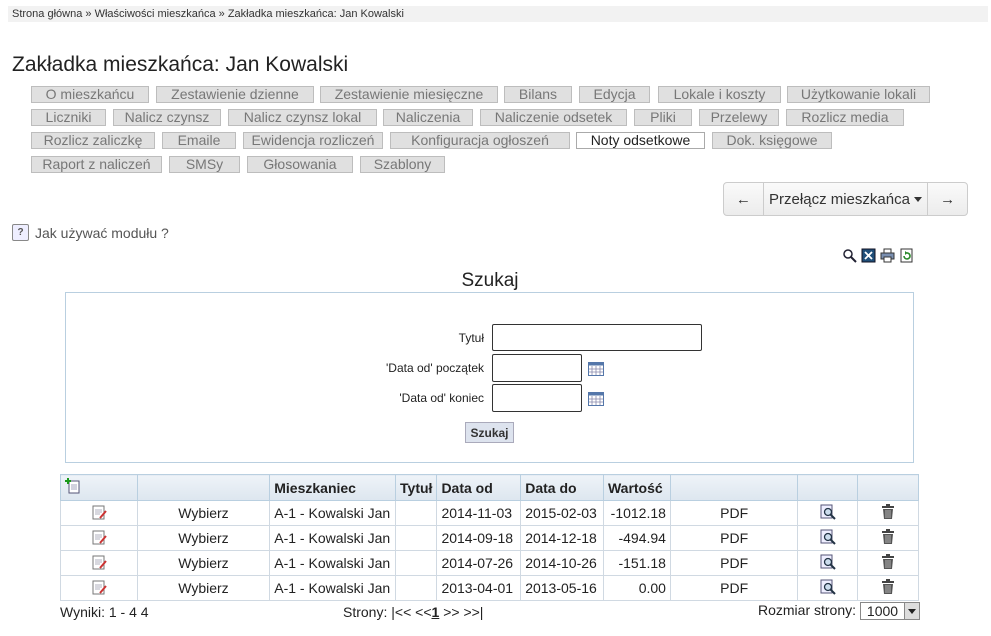  What do you see at coordinates (878, 255) in the screenshot?
I see `toolbar-icons` at bounding box center [878, 255].